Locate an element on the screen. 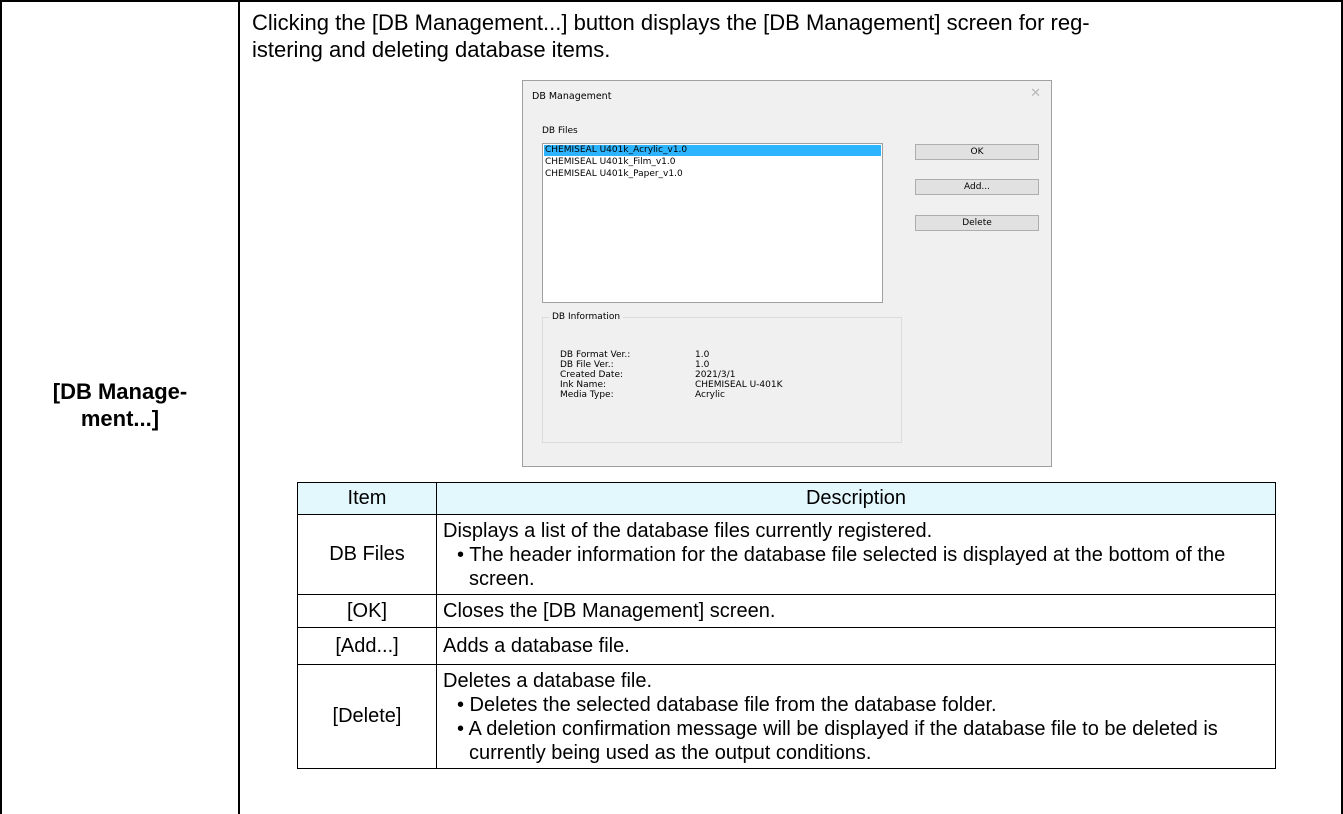 The image size is (1343, 814). db-files-label: DB Files is located at coordinates (560, 131).